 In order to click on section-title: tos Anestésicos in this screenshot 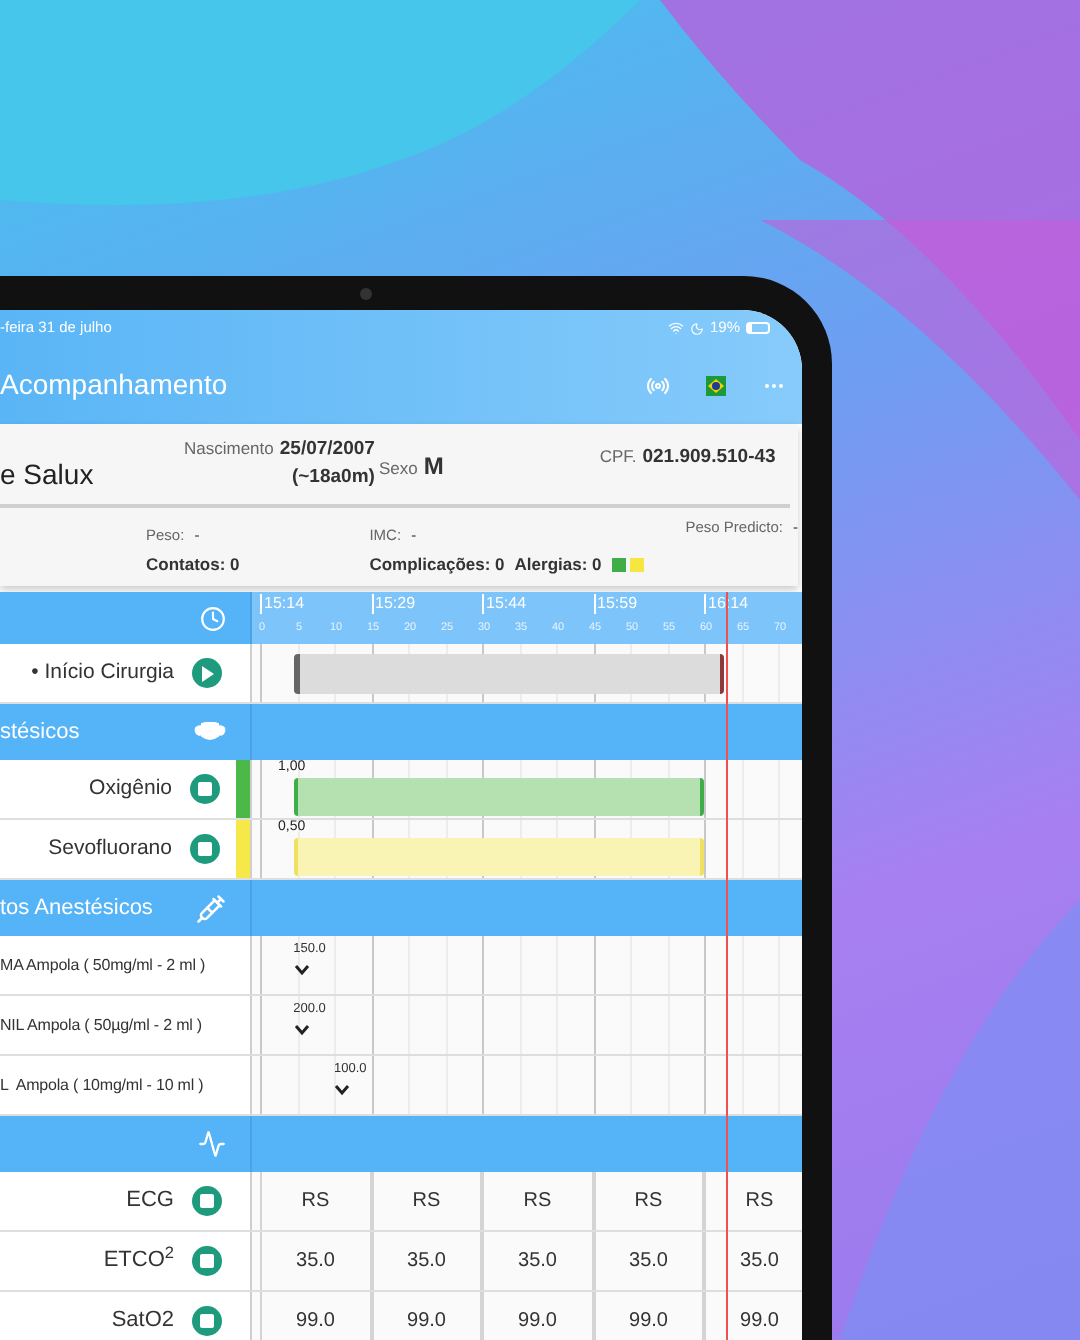, I will do `click(76, 908)`.